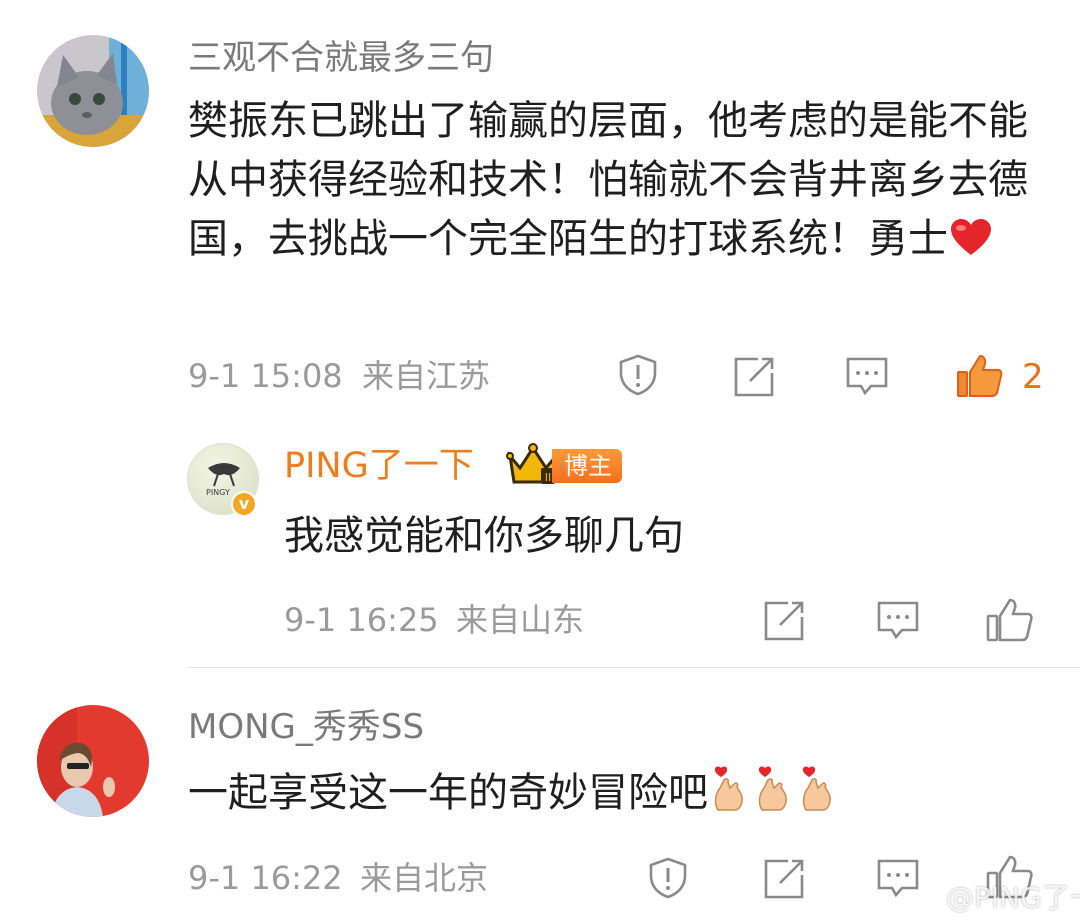 This screenshot has width=1080, height=919. What do you see at coordinates (548, 477) in the screenshot?
I see `svg-text: II` at bounding box center [548, 477].